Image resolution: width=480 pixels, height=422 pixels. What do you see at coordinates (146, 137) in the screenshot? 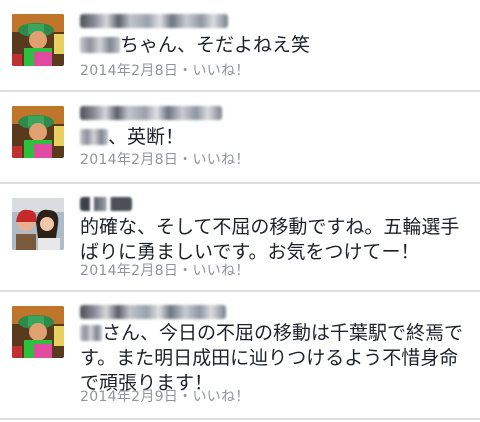
I see `comment-body: 、英断！` at bounding box center [146, 137].